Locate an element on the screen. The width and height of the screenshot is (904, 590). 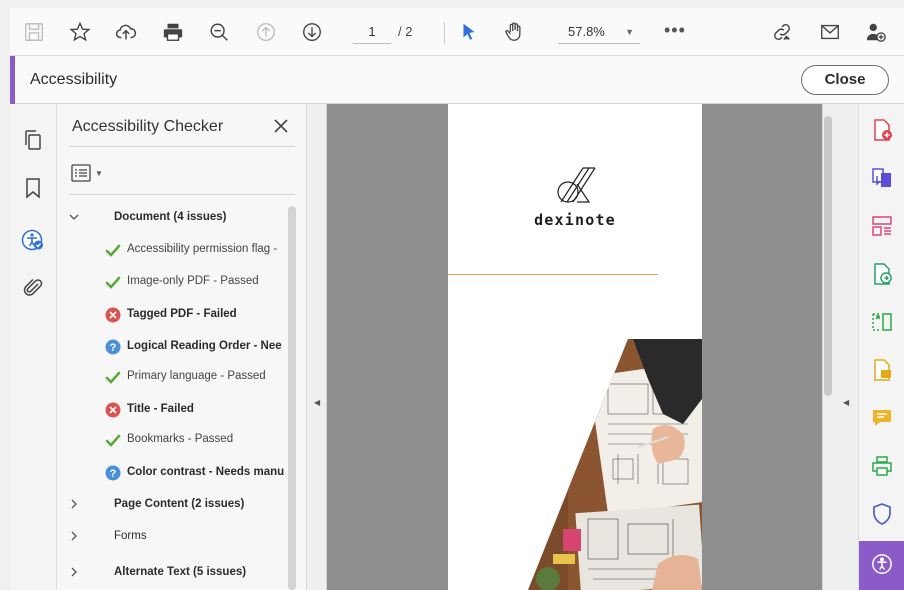
hand-tool-icon is located at coordinates (514, 32).